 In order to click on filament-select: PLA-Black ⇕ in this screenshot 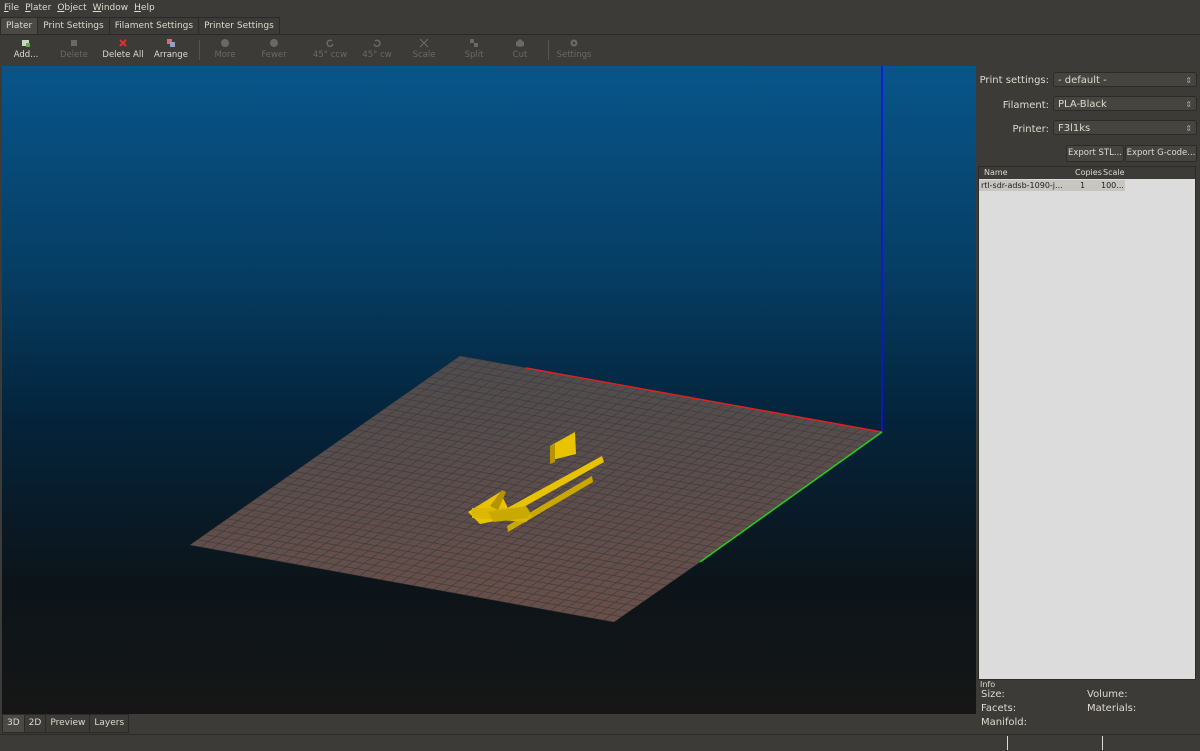, I will do `click(1125, 103)`.